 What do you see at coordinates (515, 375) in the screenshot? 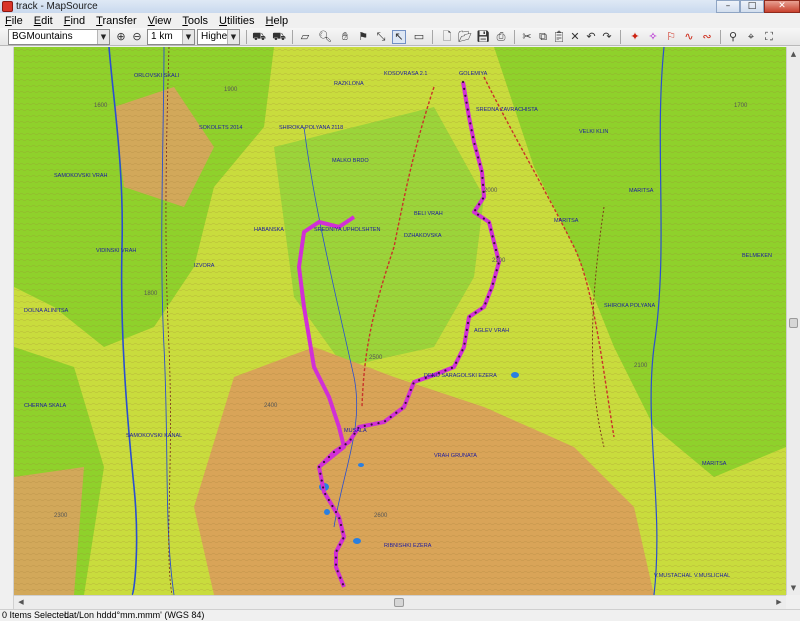
I see `lake` at bounding box center [515, 375].